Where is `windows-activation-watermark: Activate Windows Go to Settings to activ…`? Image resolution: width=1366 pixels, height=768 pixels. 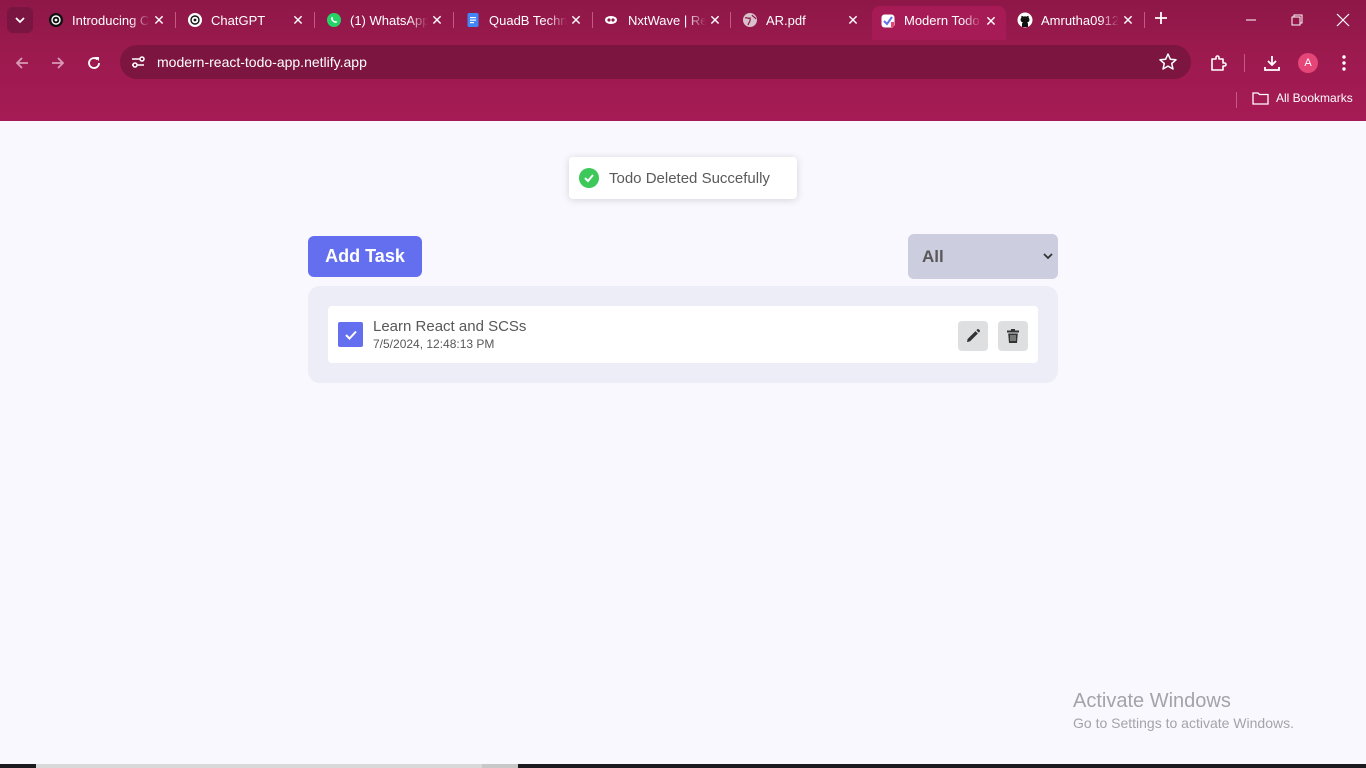 windows-activation-watermark: Activate Windows Go to Settings to activ… is located at coordinates (1183, 710).